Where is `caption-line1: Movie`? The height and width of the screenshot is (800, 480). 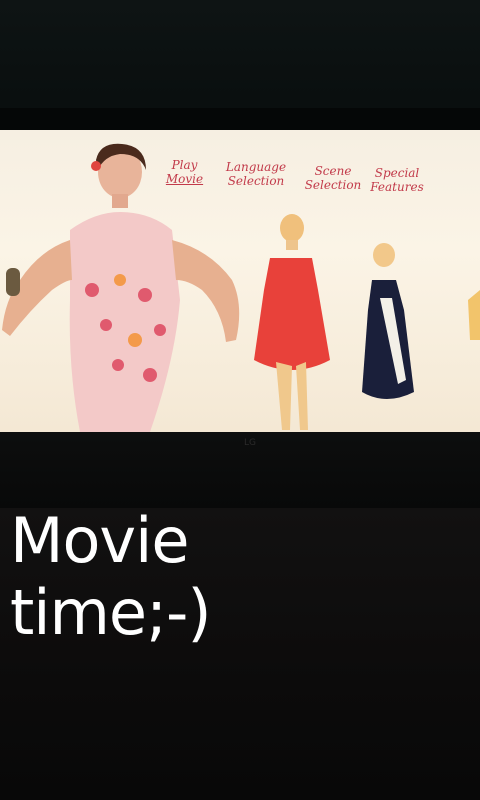
caption-line1: Movie is located at coordinates (100, 540).